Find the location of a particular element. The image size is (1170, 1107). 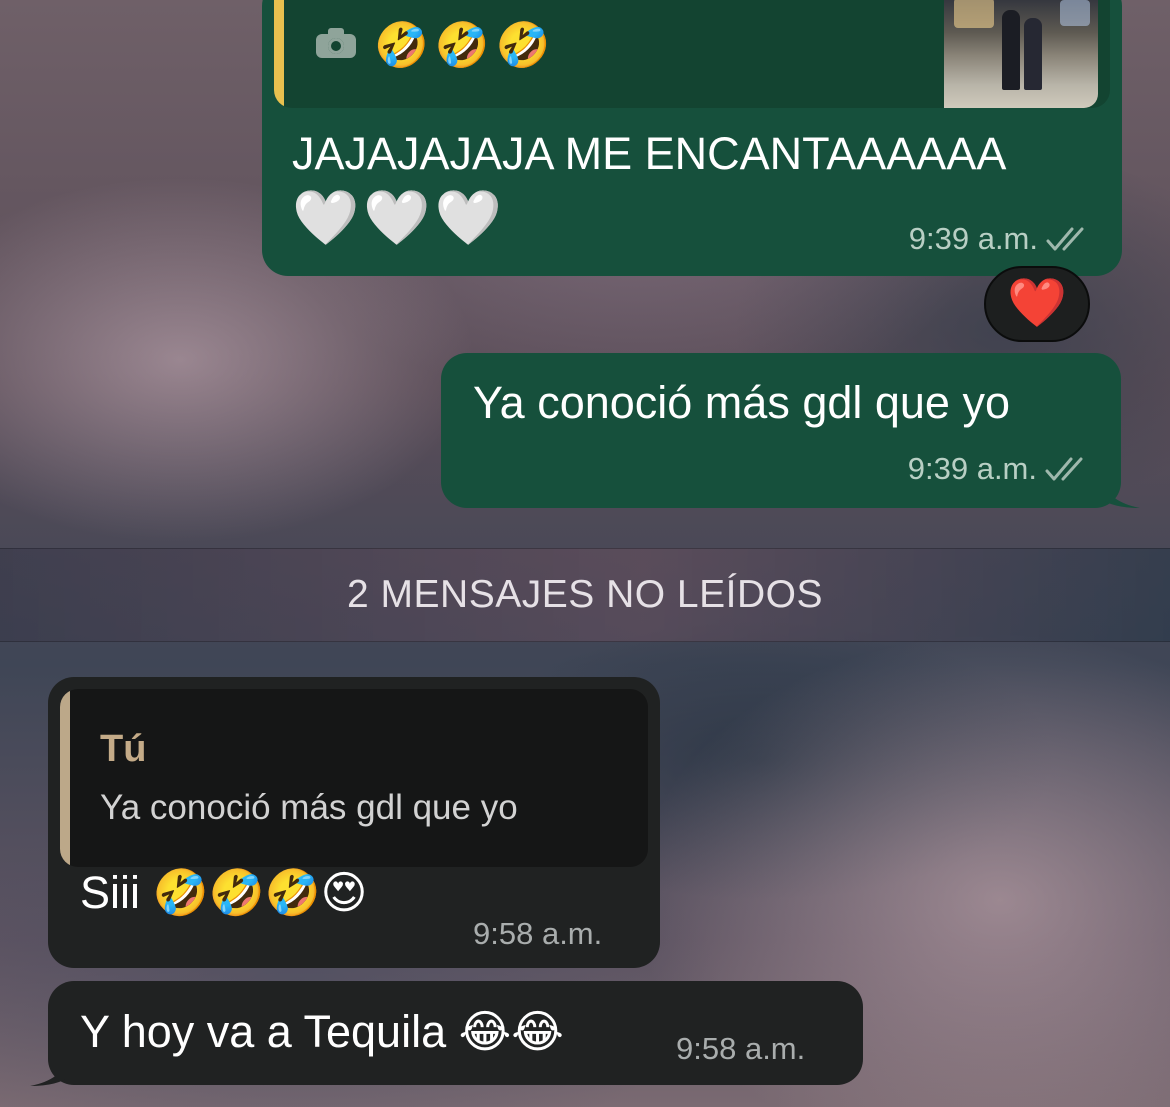

camera-icon is located at coordinates (337, 43).